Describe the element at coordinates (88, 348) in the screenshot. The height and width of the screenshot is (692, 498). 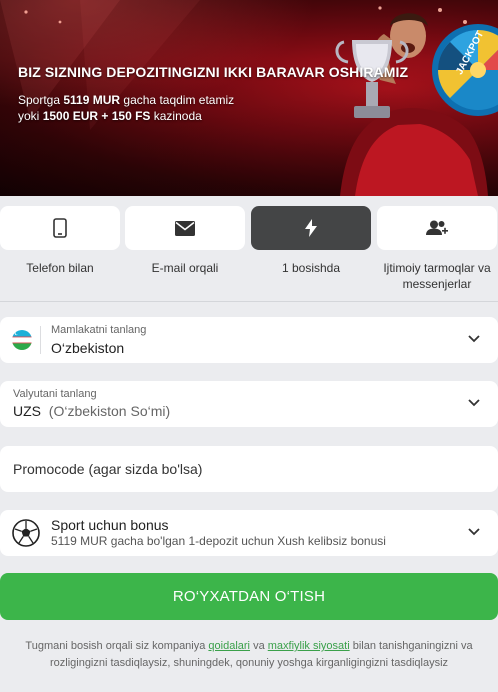
I see `country-value: O‘zbekiston` at that location.